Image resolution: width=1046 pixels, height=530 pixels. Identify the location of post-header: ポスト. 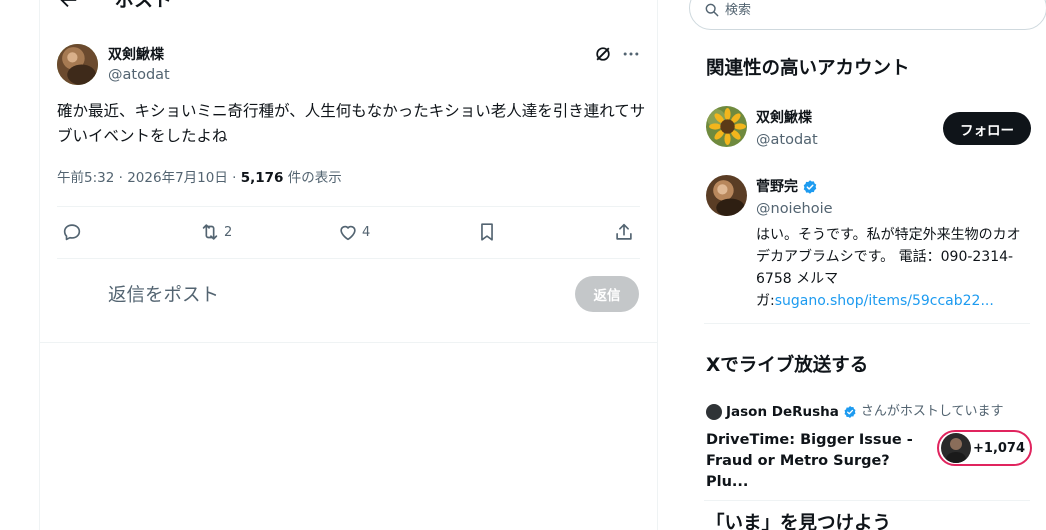
(348, 9).